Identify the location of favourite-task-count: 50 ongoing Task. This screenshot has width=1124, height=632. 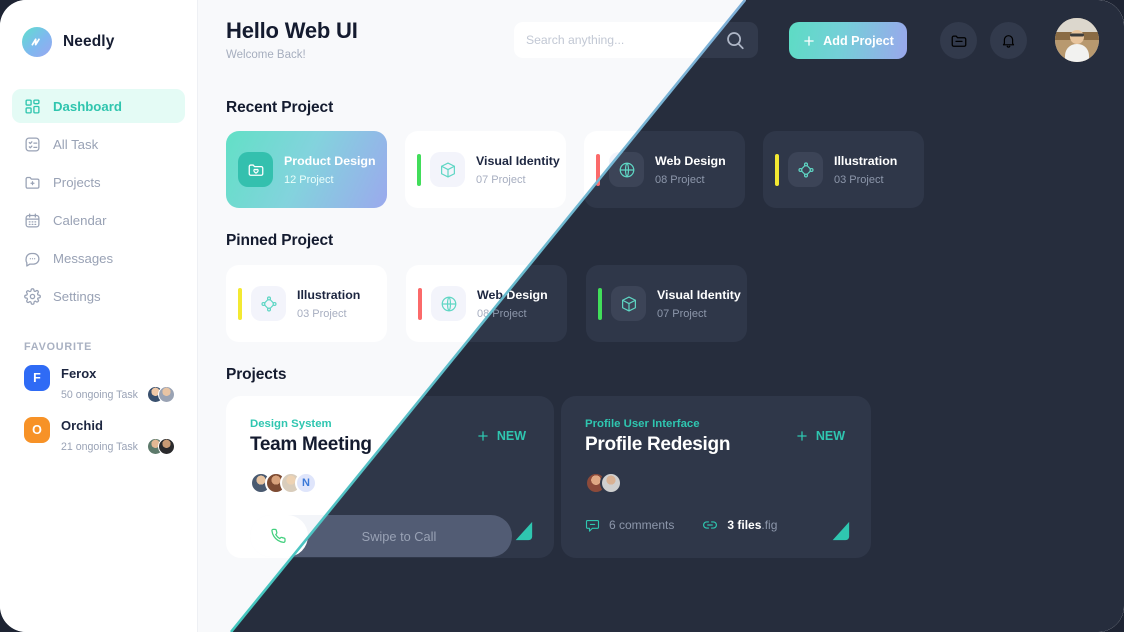
(99, 394).